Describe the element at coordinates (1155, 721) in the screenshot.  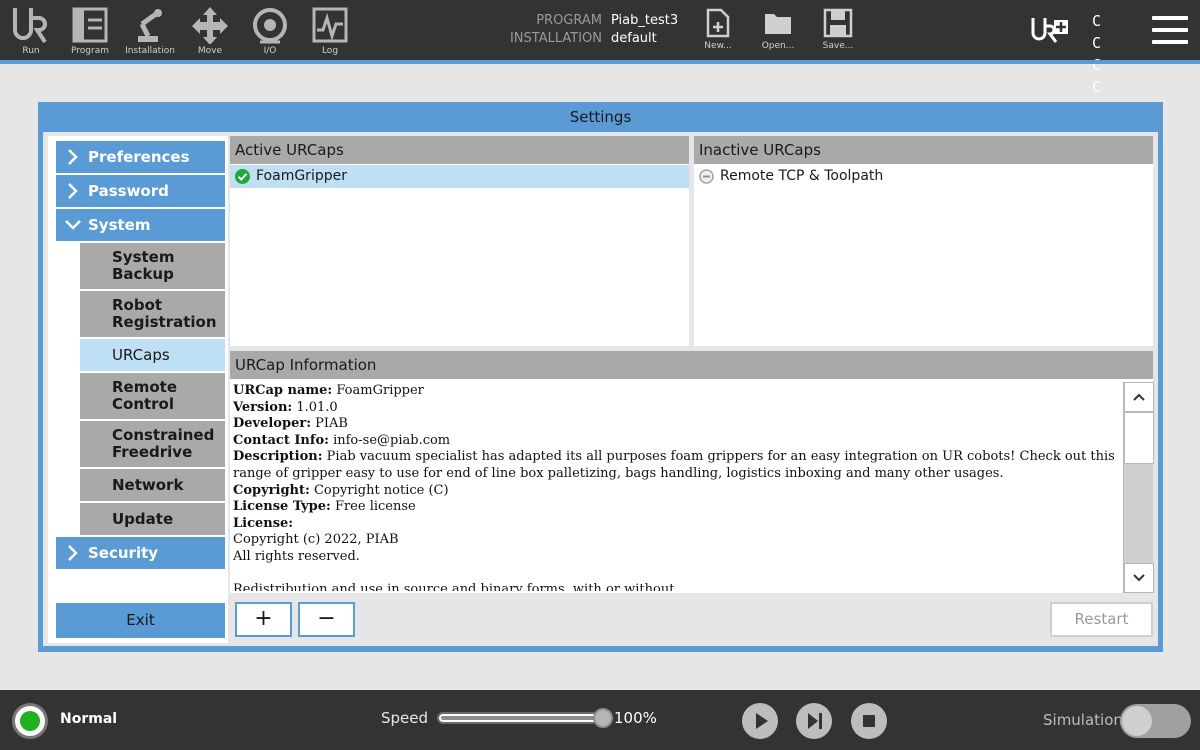
I see `simulation-toggle` at that location.